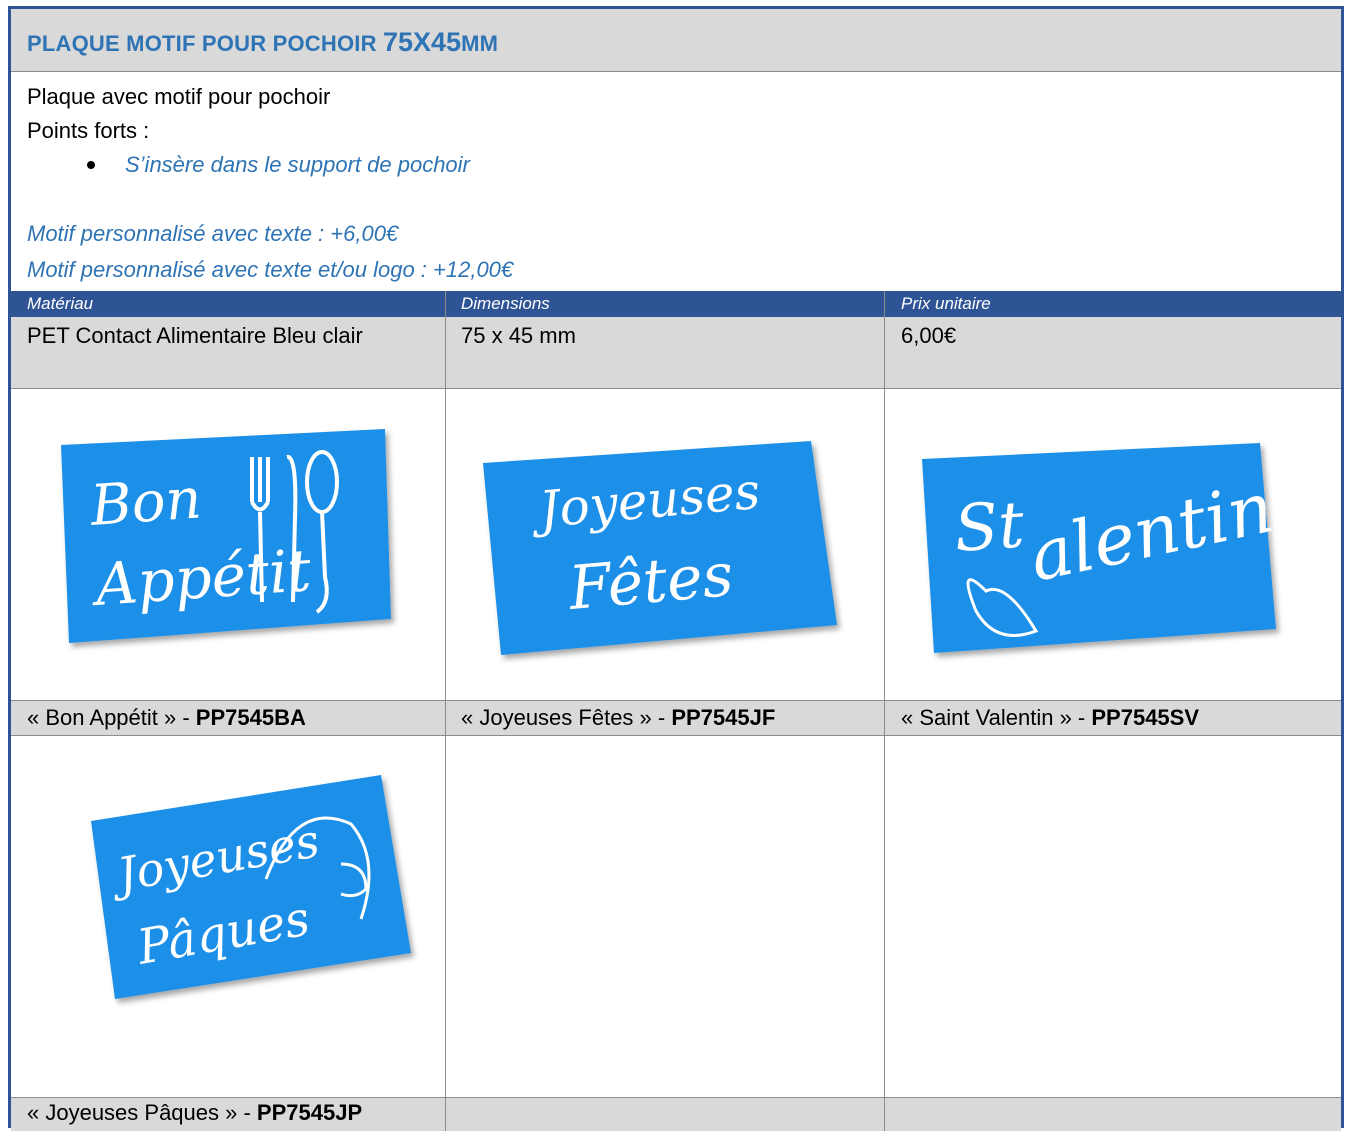  Describe the element at coordinates (650, 582) in the screenshot. I see `svg-text: Fêtes` at that location.